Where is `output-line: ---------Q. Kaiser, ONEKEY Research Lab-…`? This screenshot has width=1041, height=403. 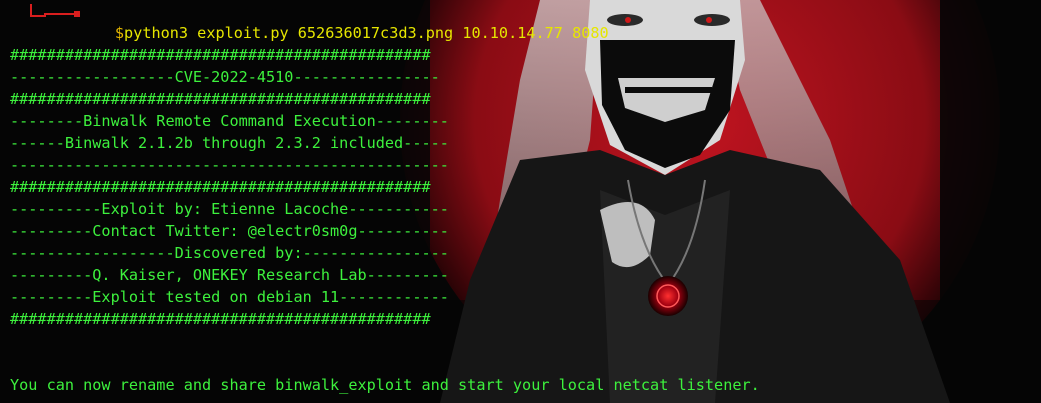
output-line: ---------Q. Kaiser, ONEKEY Research Lab-… is located at coordinates (229, 275).